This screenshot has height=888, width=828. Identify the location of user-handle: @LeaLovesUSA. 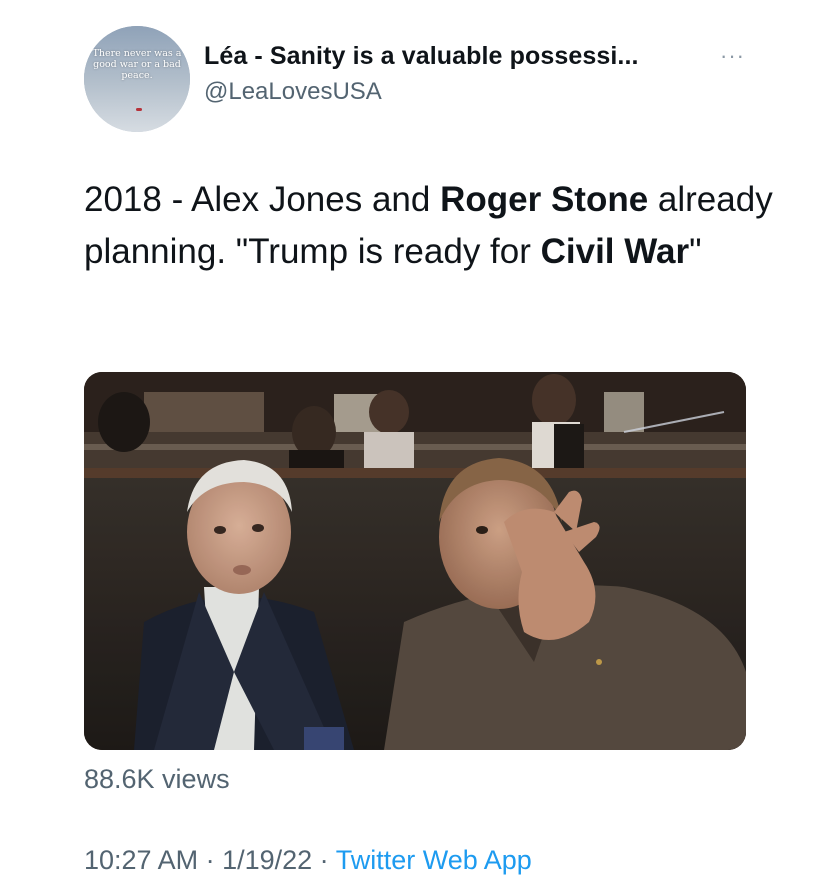
(293, 92).